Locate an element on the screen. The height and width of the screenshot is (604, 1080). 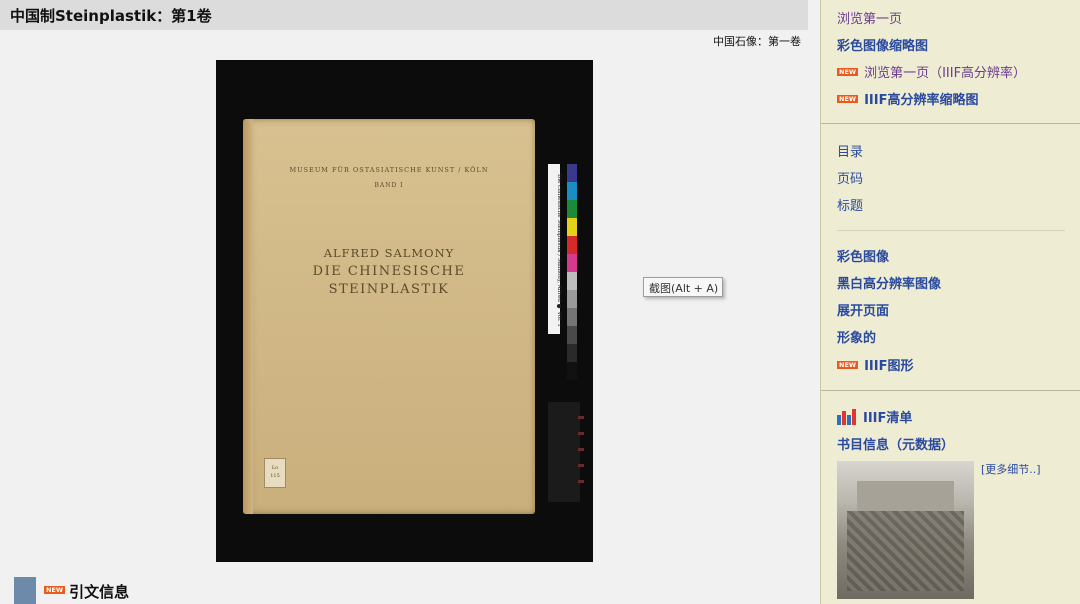
iiif-thumbnails-link: NEW IIIF高分辨率缩略图 is located at coordinates (907, 98).